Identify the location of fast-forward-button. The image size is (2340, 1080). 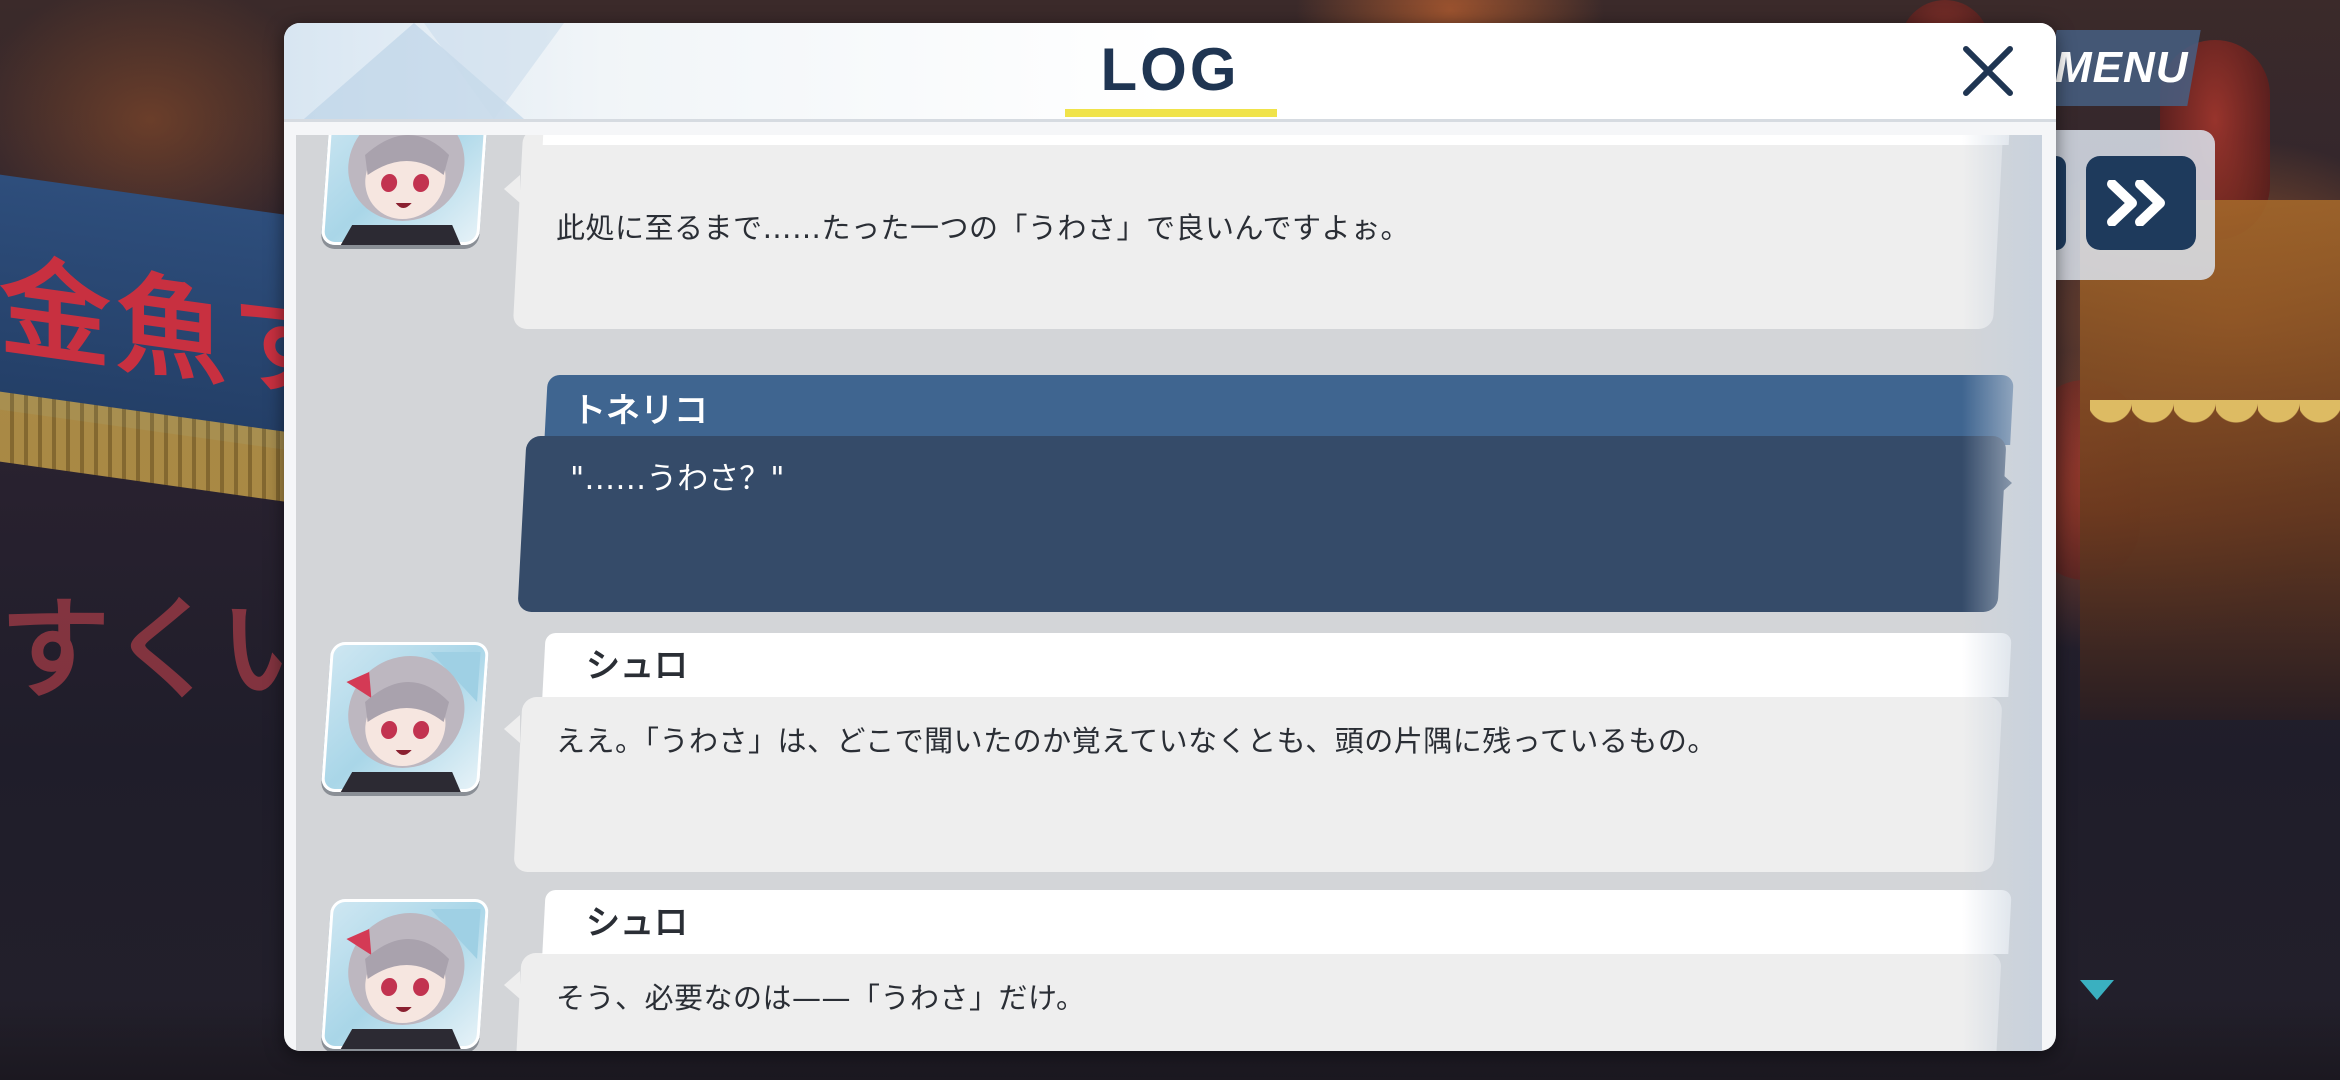
(2141, 203).